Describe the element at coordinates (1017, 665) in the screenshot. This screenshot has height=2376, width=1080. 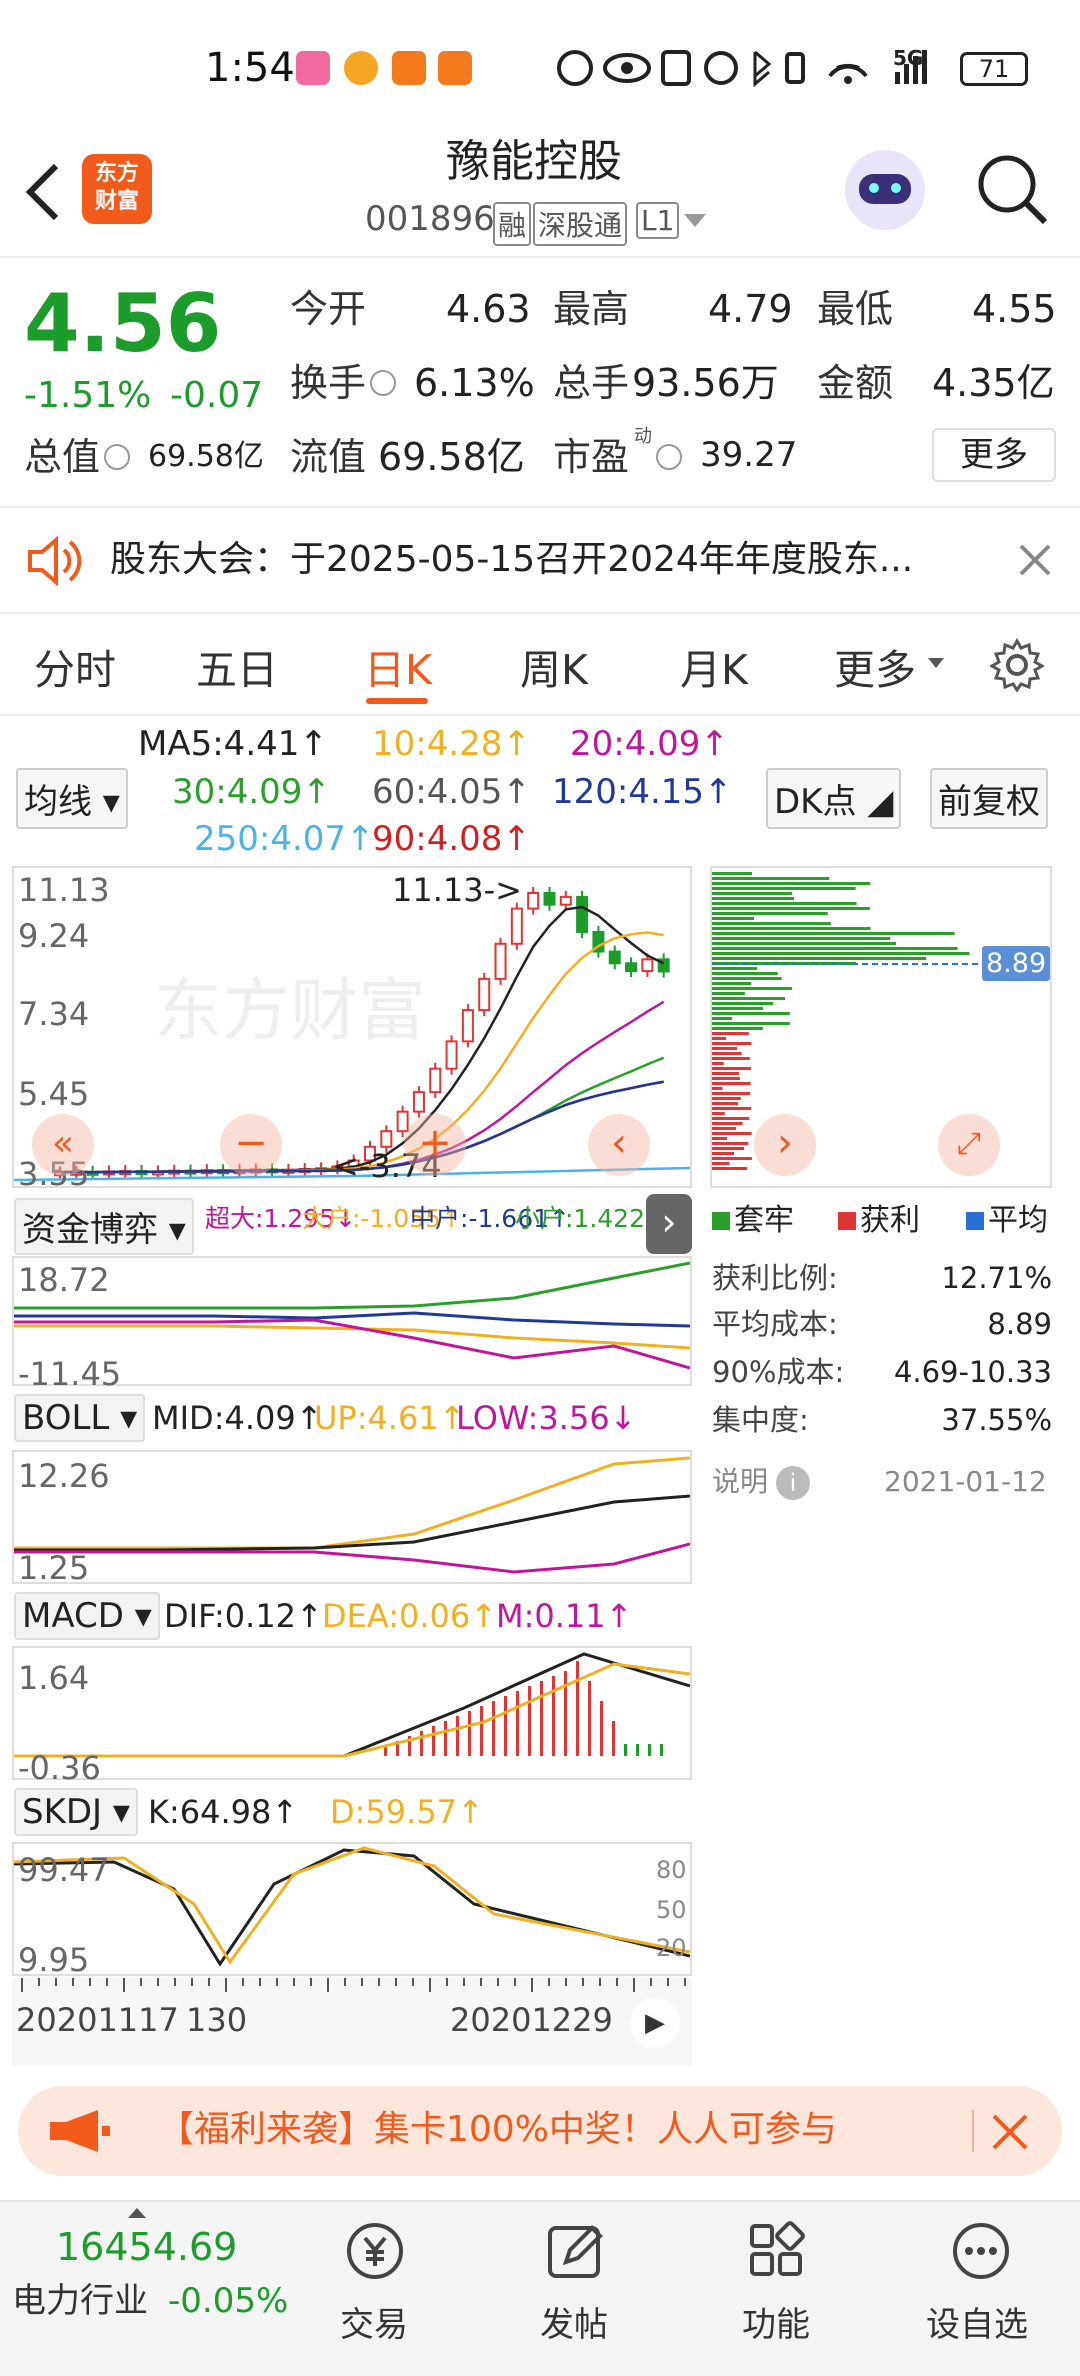
I see `gear-icon` at that location.